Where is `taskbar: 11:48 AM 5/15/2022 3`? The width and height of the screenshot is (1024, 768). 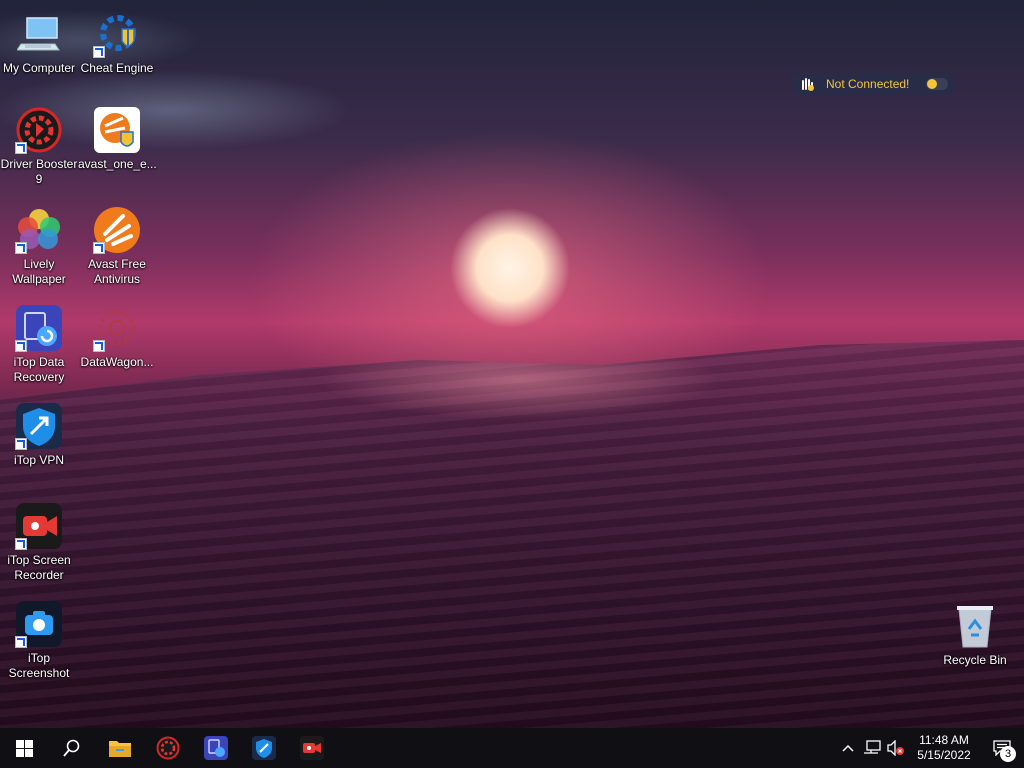 taskbar: 11:48 AM 5/15/2022 3 is located at coordinates (512, 748).